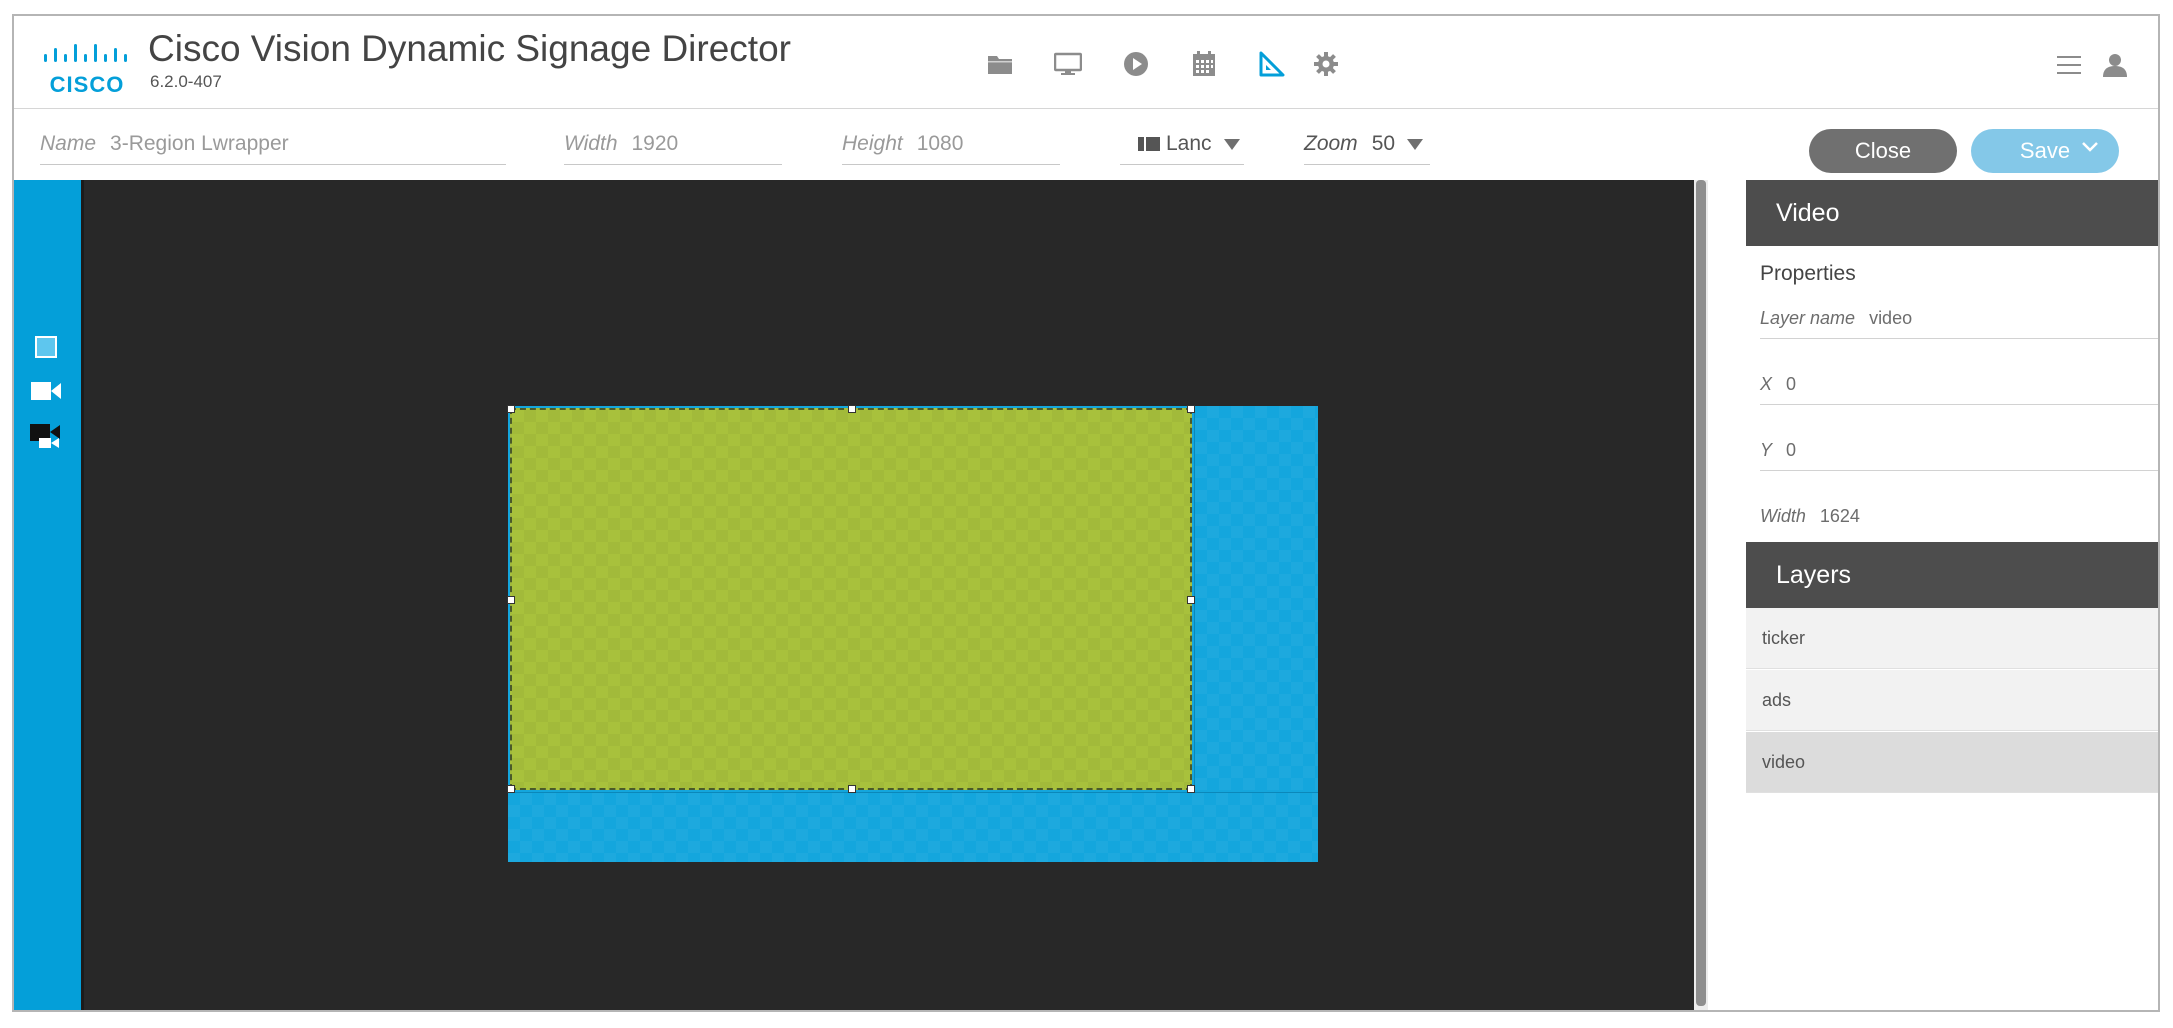  I want to click on y-field: Y 0, so click(1959, 450).